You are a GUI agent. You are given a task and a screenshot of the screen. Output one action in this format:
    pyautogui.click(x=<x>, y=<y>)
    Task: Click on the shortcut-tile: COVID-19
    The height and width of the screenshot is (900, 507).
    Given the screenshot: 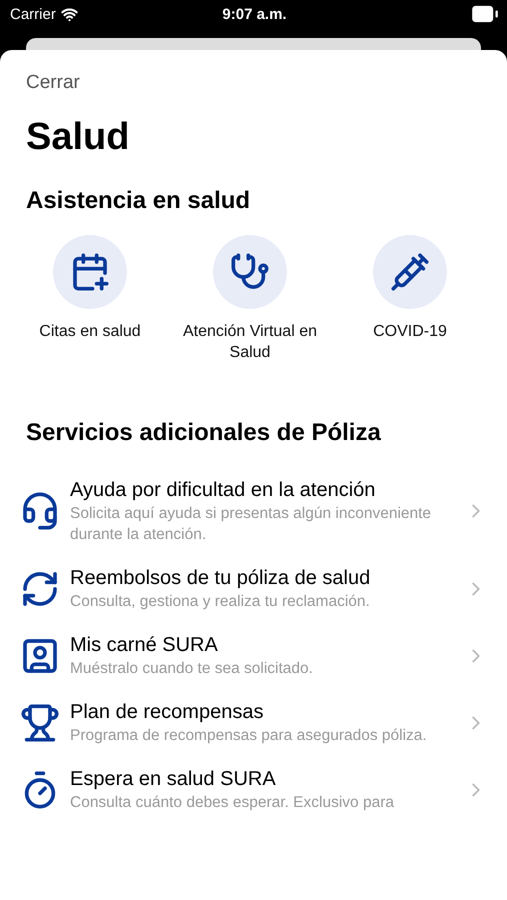 What is the action you would take?
    pyautogui.click(x=410, y=299)
    